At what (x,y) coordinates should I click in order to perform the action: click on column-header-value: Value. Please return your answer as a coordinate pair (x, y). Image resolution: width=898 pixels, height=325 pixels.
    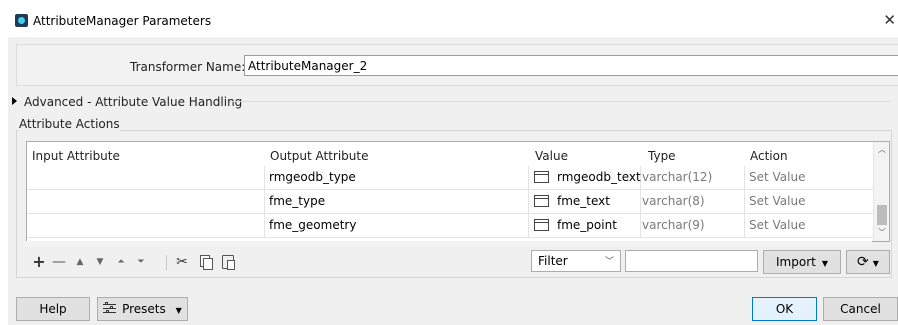
    Looking at the image, I should click on (551, 156).